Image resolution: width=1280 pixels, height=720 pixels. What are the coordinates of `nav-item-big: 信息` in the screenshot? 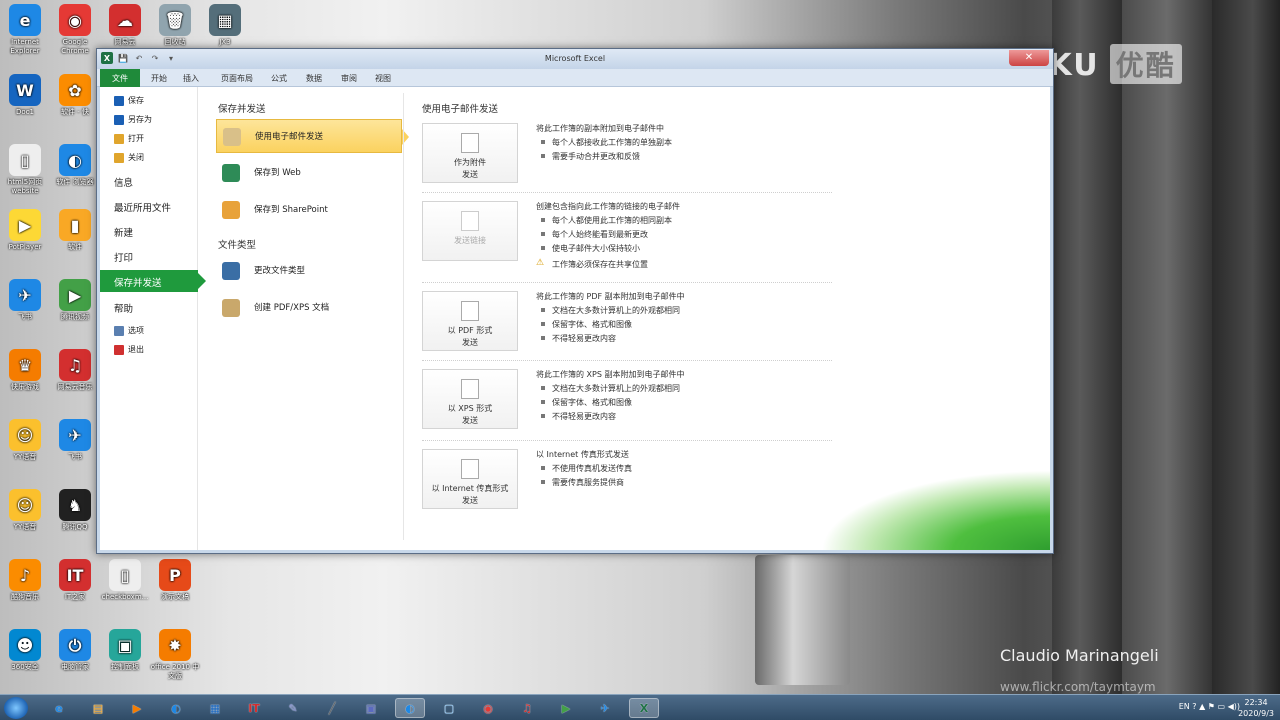 It's located at (149, 181).